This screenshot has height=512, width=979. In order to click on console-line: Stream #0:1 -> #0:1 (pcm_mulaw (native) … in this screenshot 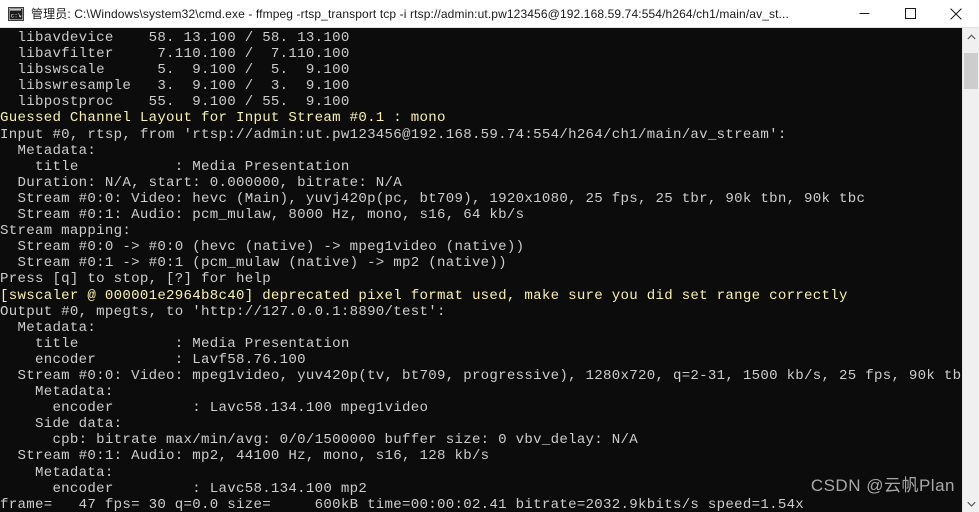, I will do `click(253, 263)`.